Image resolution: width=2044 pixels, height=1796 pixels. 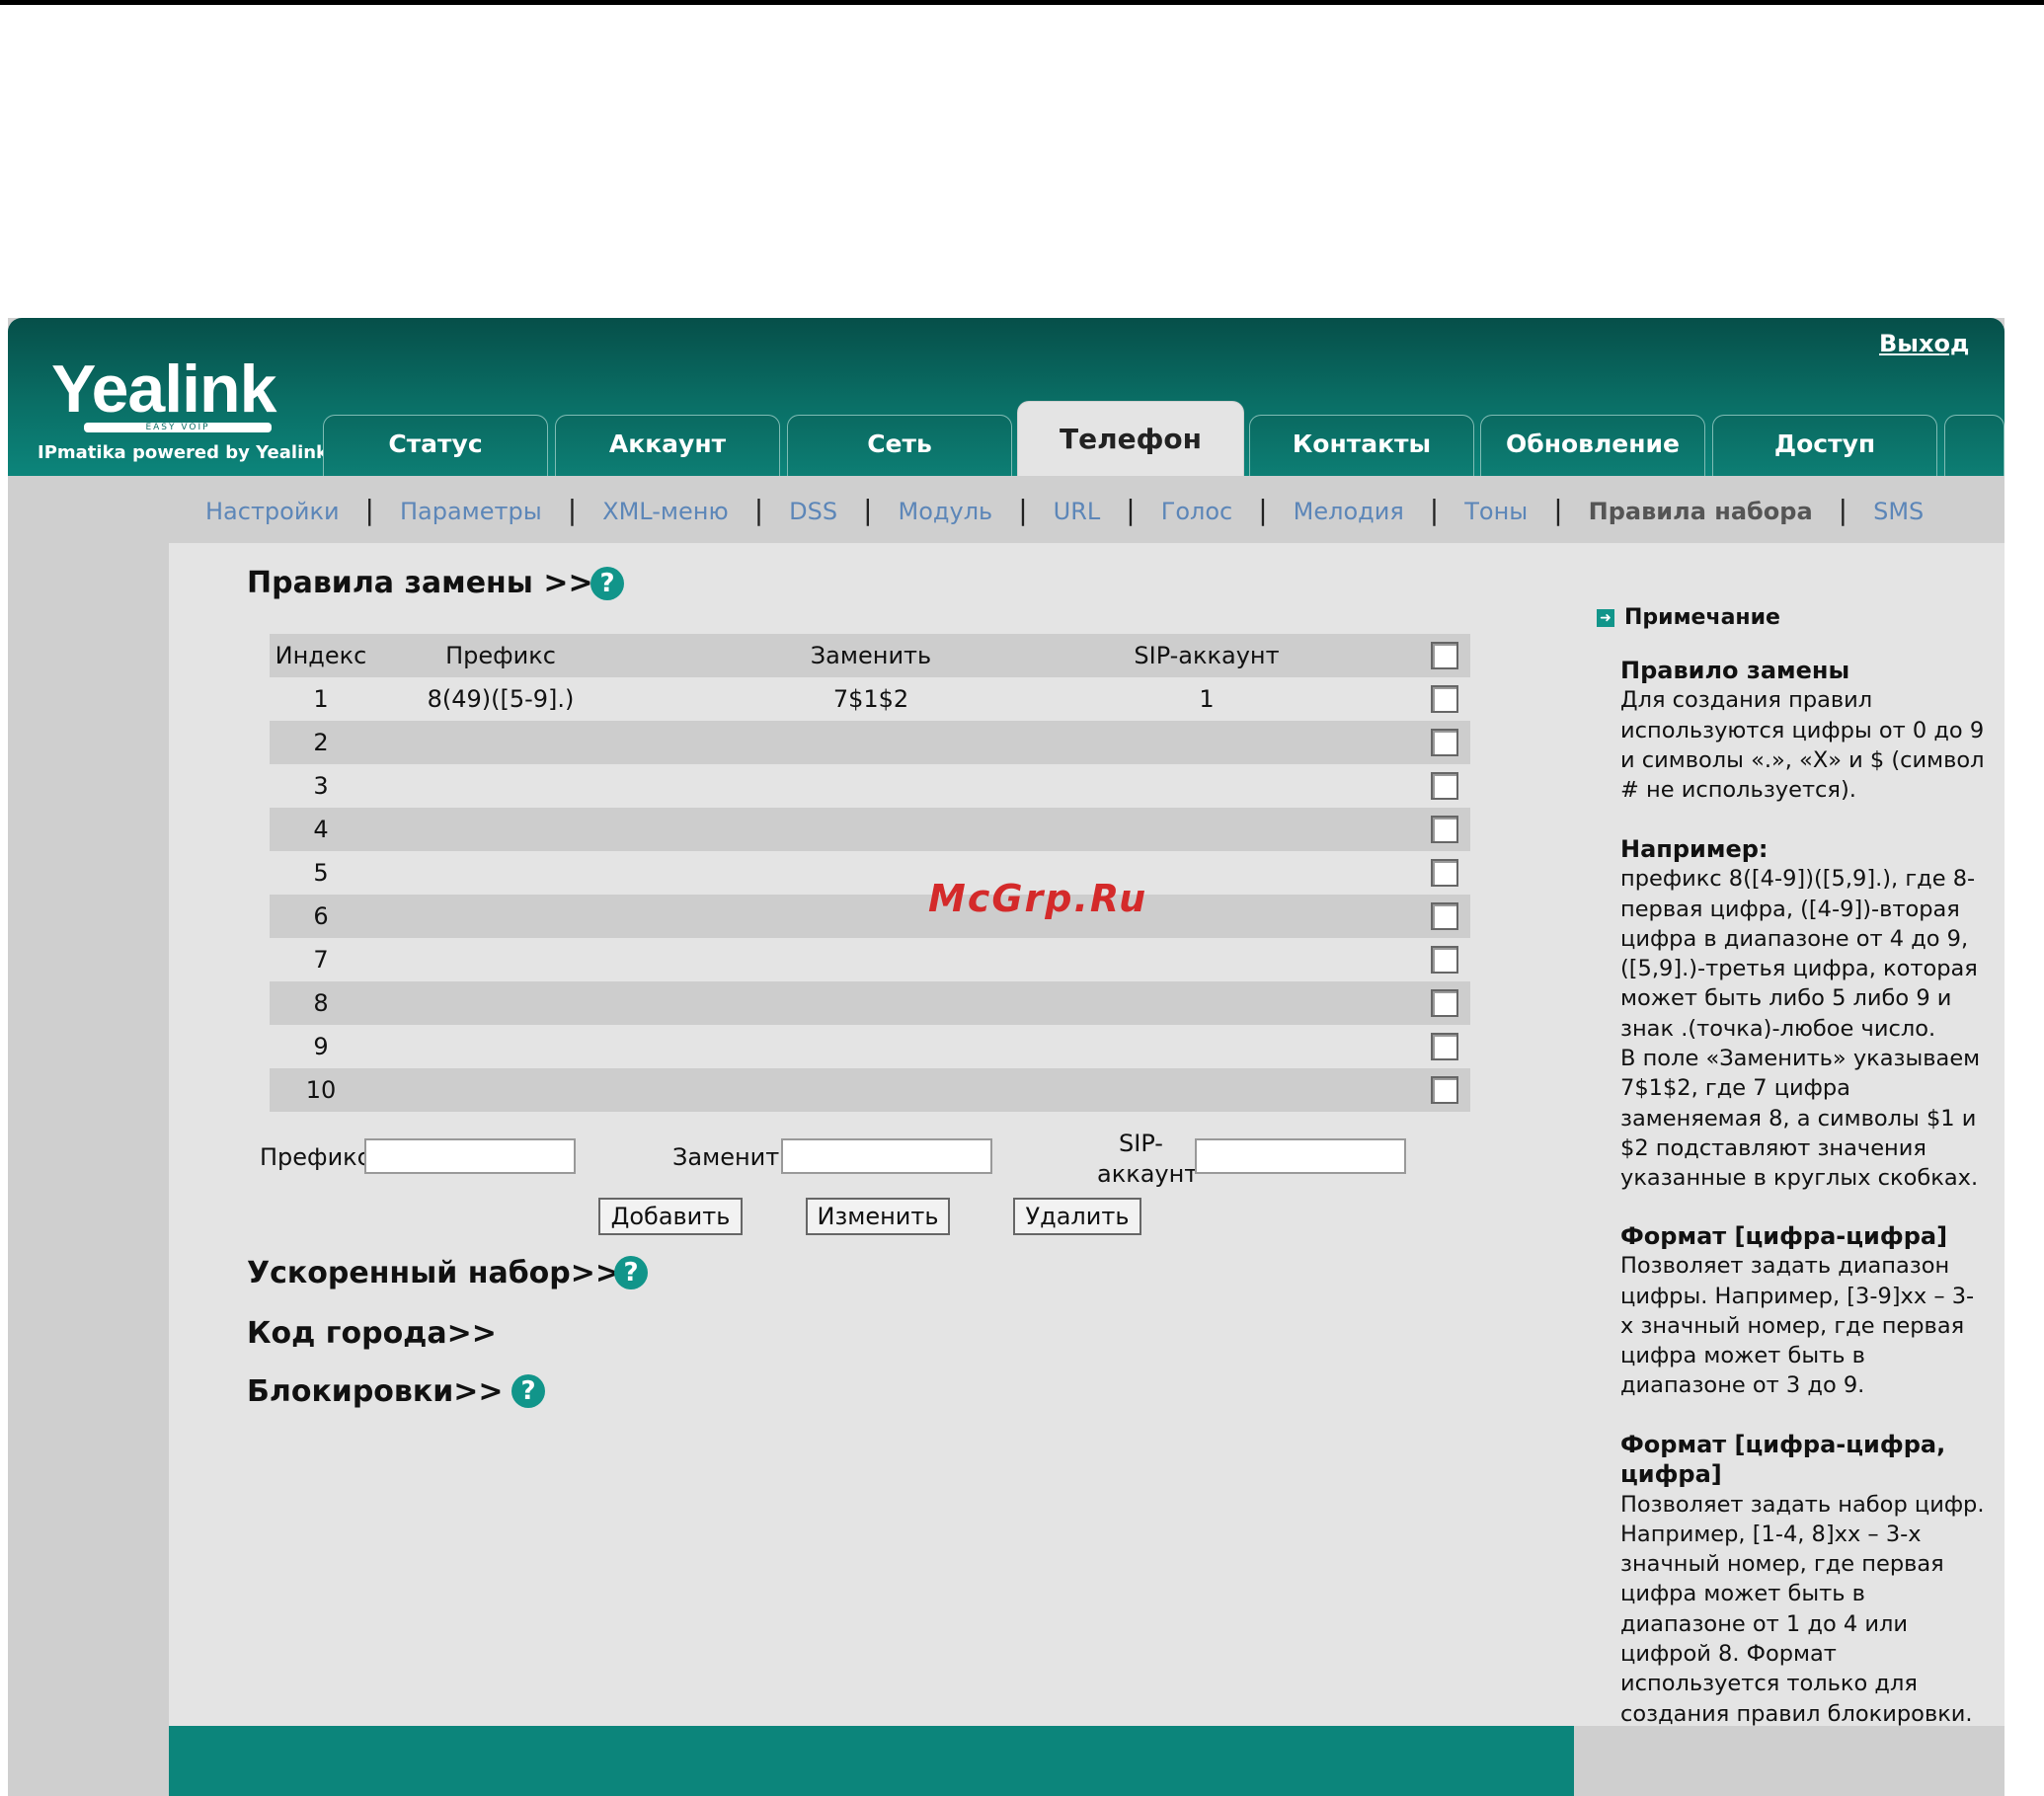 I want to click on sip-account-label-line1: SIP-, so click(x=1141, y=1143).